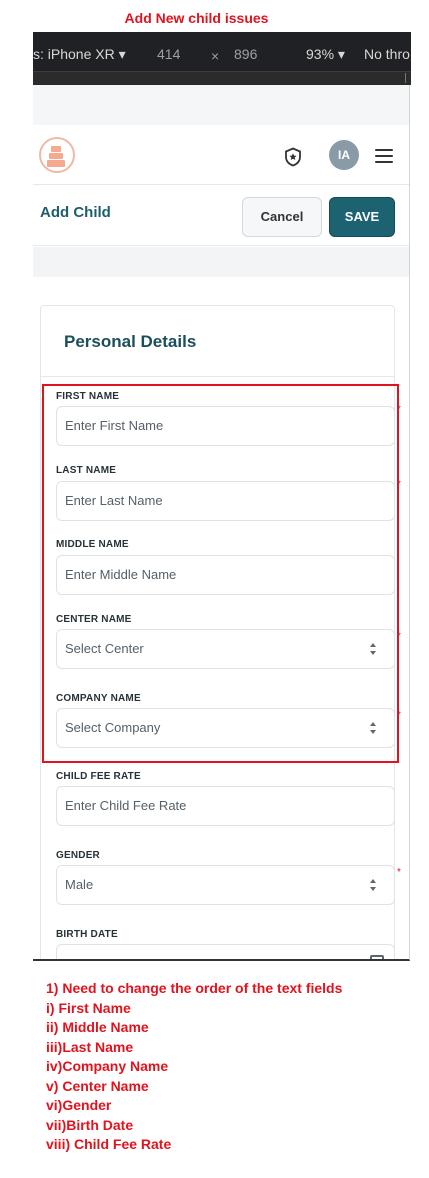 The image size is (429, 1178). I want to click on note-line: viii) Child Fee Rate, so click(109, 1144).